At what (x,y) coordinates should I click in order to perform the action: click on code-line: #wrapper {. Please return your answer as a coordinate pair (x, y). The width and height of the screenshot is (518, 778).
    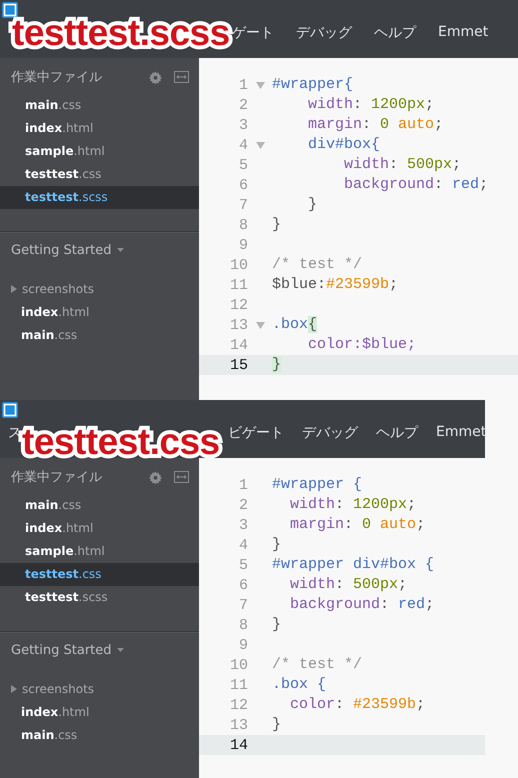
    Looking at the image, I should click on (317, 485).